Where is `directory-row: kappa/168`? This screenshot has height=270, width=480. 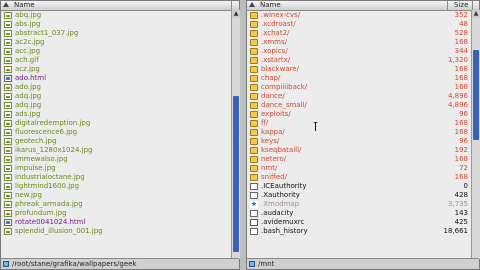
directory-row: kappa/168 is located at coordinates (359, 132).